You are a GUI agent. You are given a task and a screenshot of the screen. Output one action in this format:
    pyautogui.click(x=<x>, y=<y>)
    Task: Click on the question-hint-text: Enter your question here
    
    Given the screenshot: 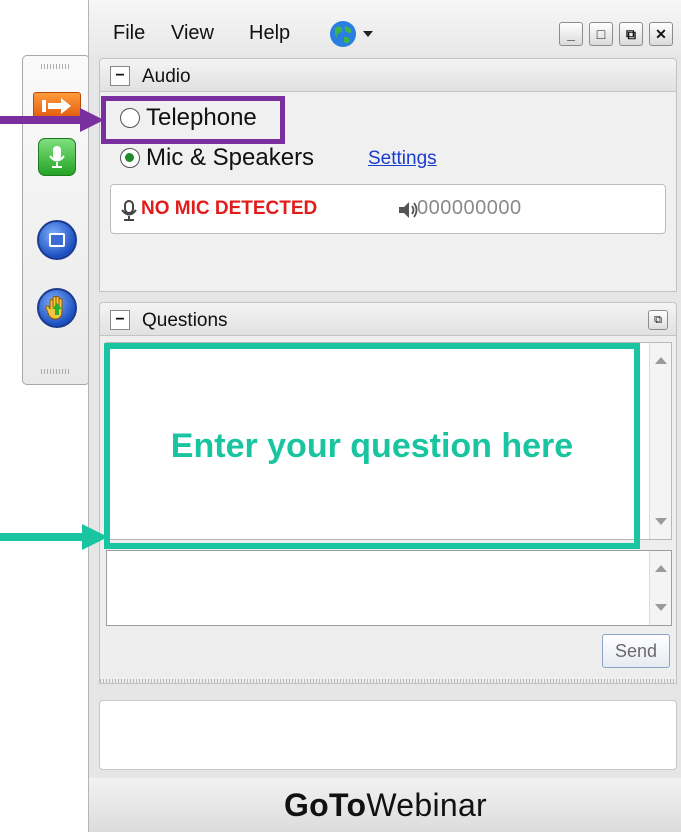 What is the action you would take?
    pyautogui.click(x=372, y=445)
    